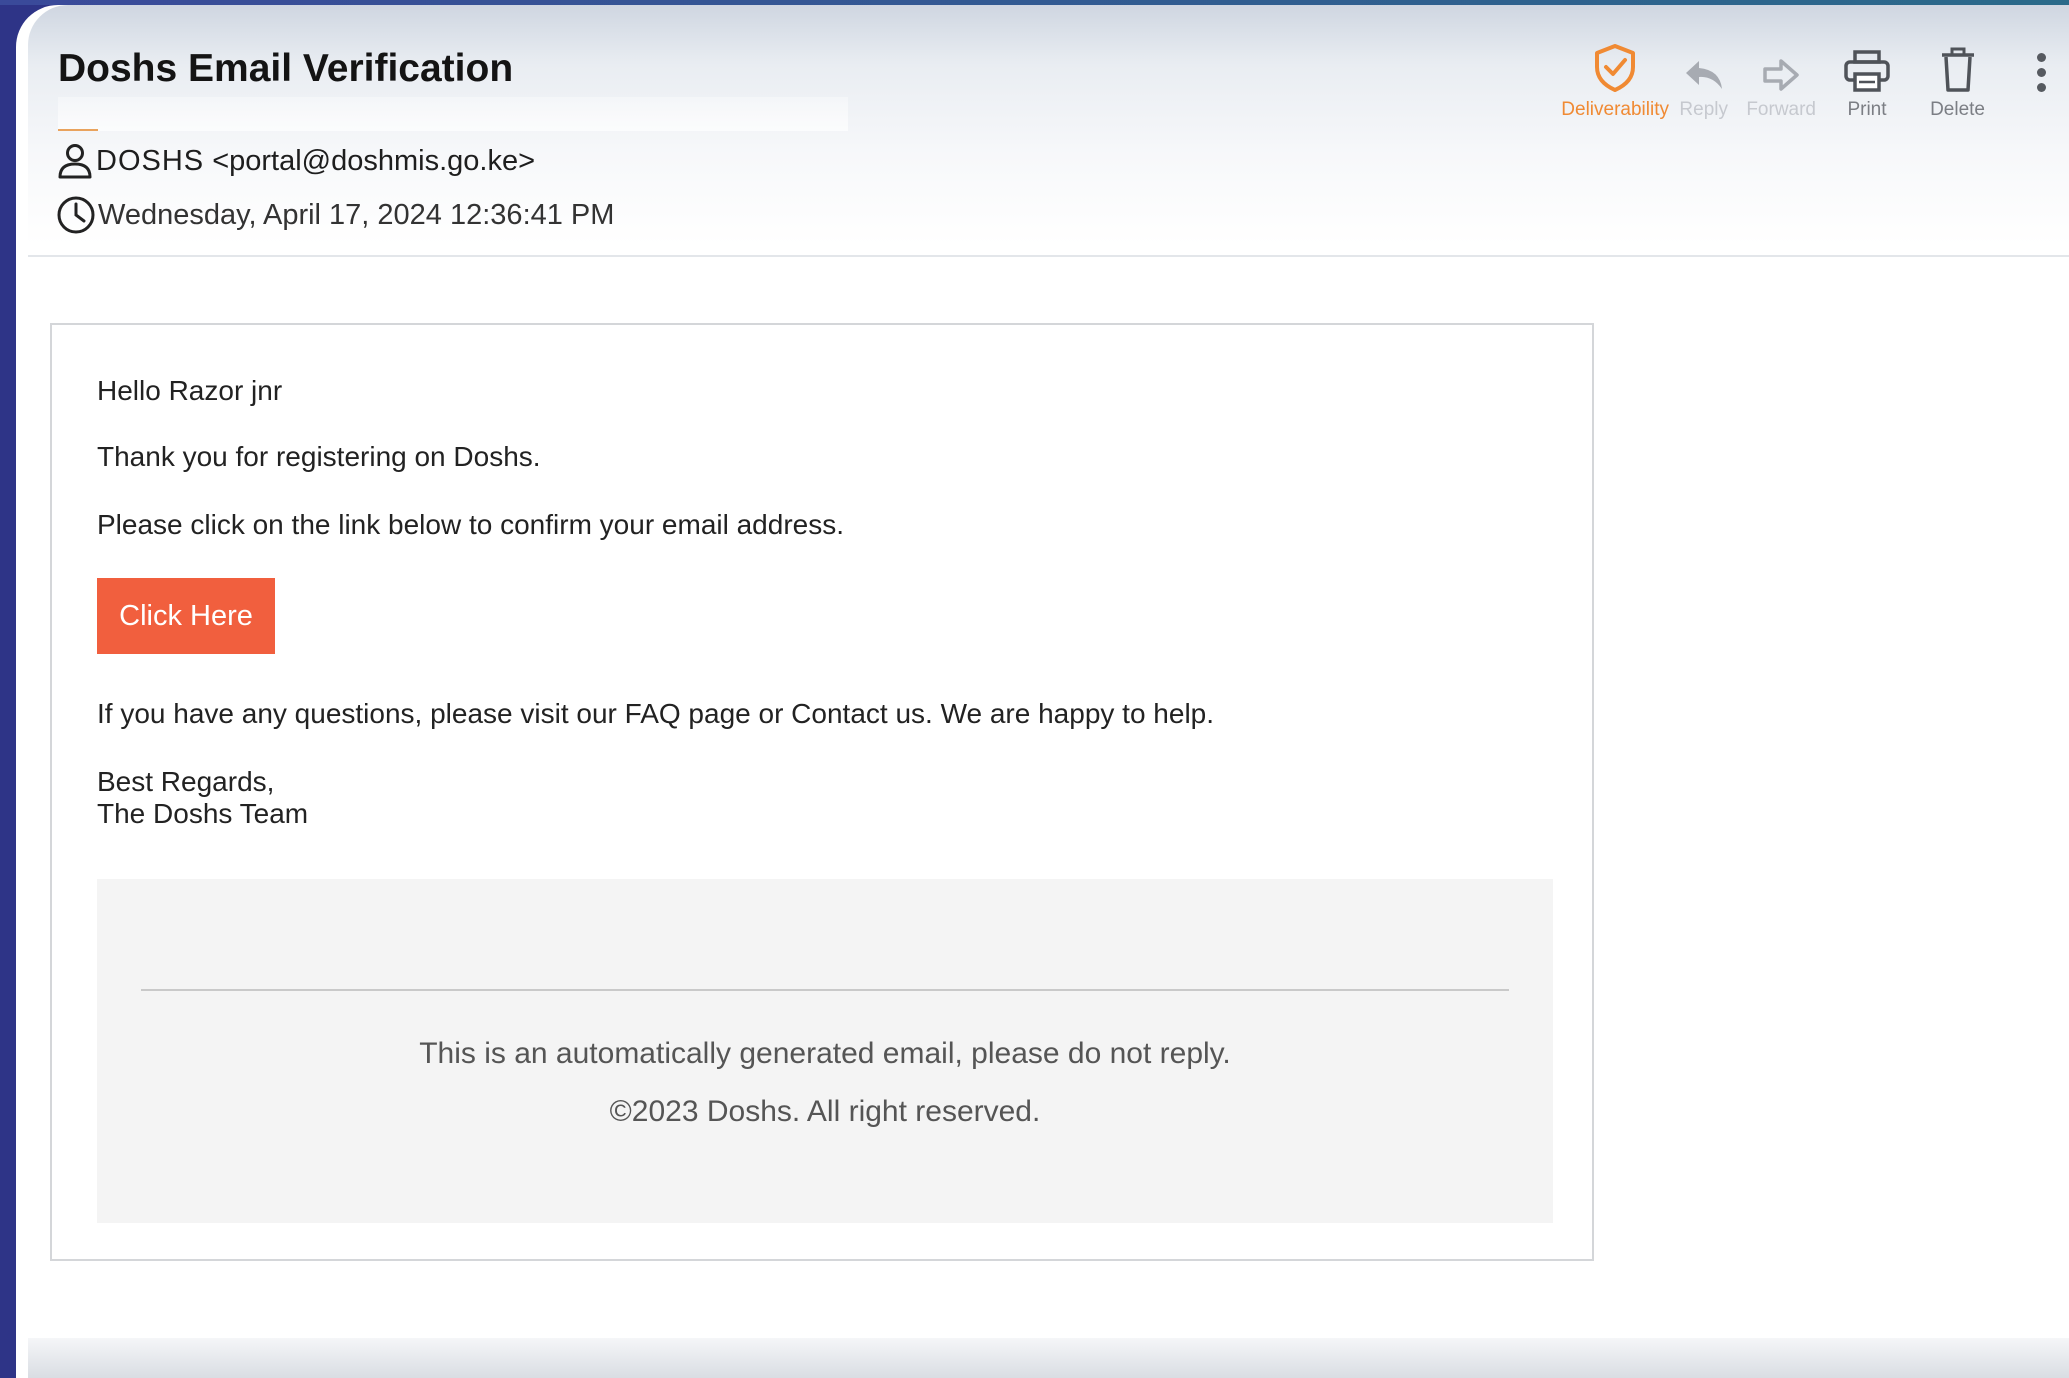 The image size is (2069, 1378). I want to click on print-button: Print, so click(1867, 82).